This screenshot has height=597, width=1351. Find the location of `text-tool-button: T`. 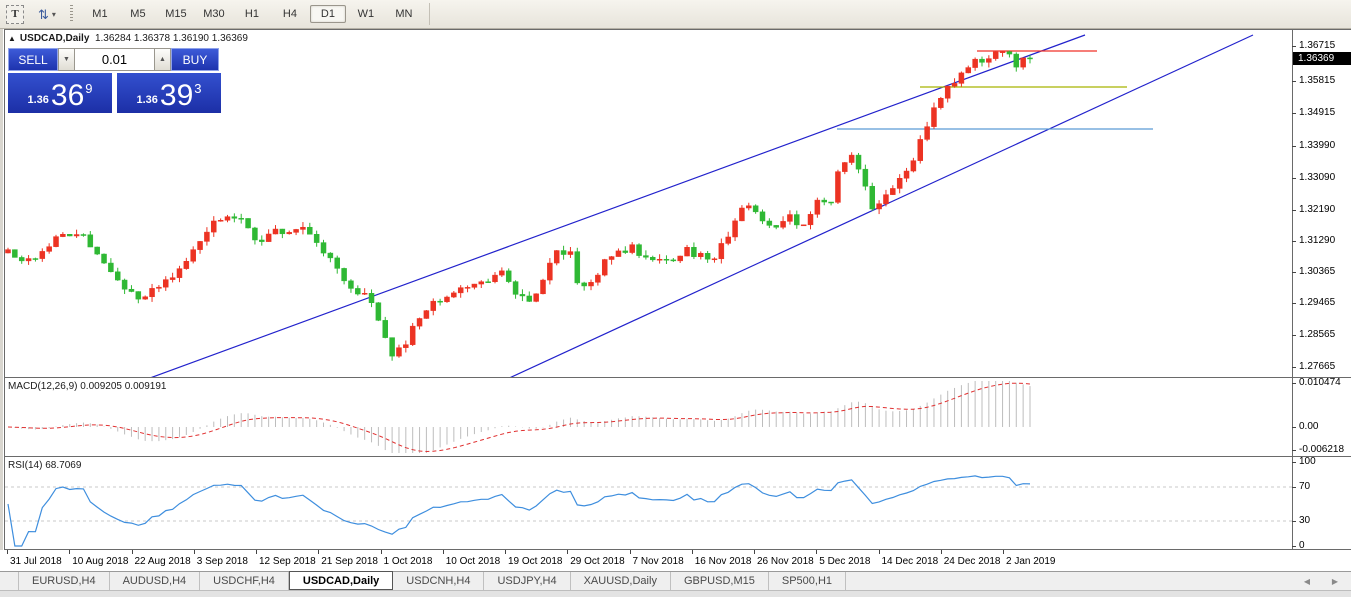

text-tool-button: T is located at coordinates (15, 14).